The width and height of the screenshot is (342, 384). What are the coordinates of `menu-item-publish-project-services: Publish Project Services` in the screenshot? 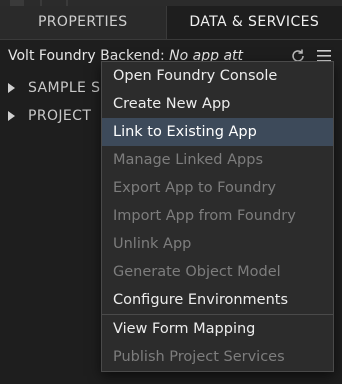 It's located at (217, 357).